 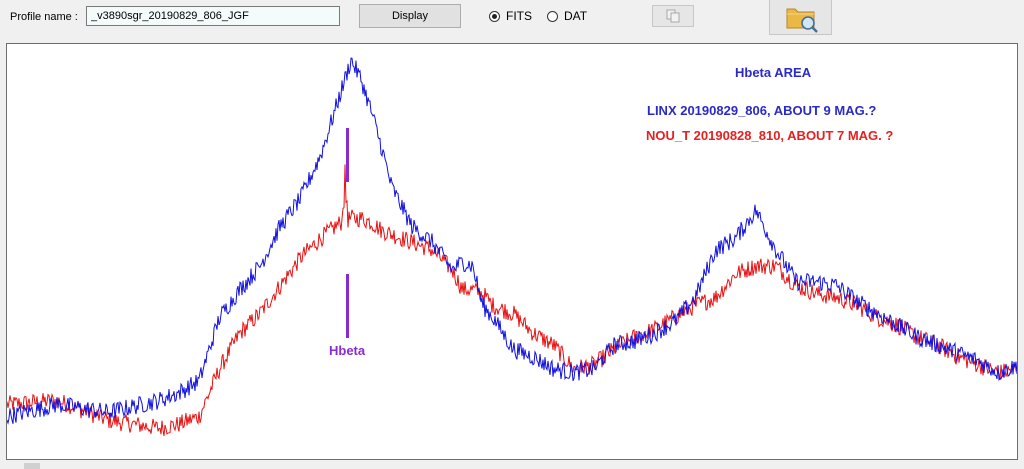 What do you see at coordinates (773, 72) in the screenshot?
I see `chart-title: Hbeta AREA` at bounding box center [773, 72].